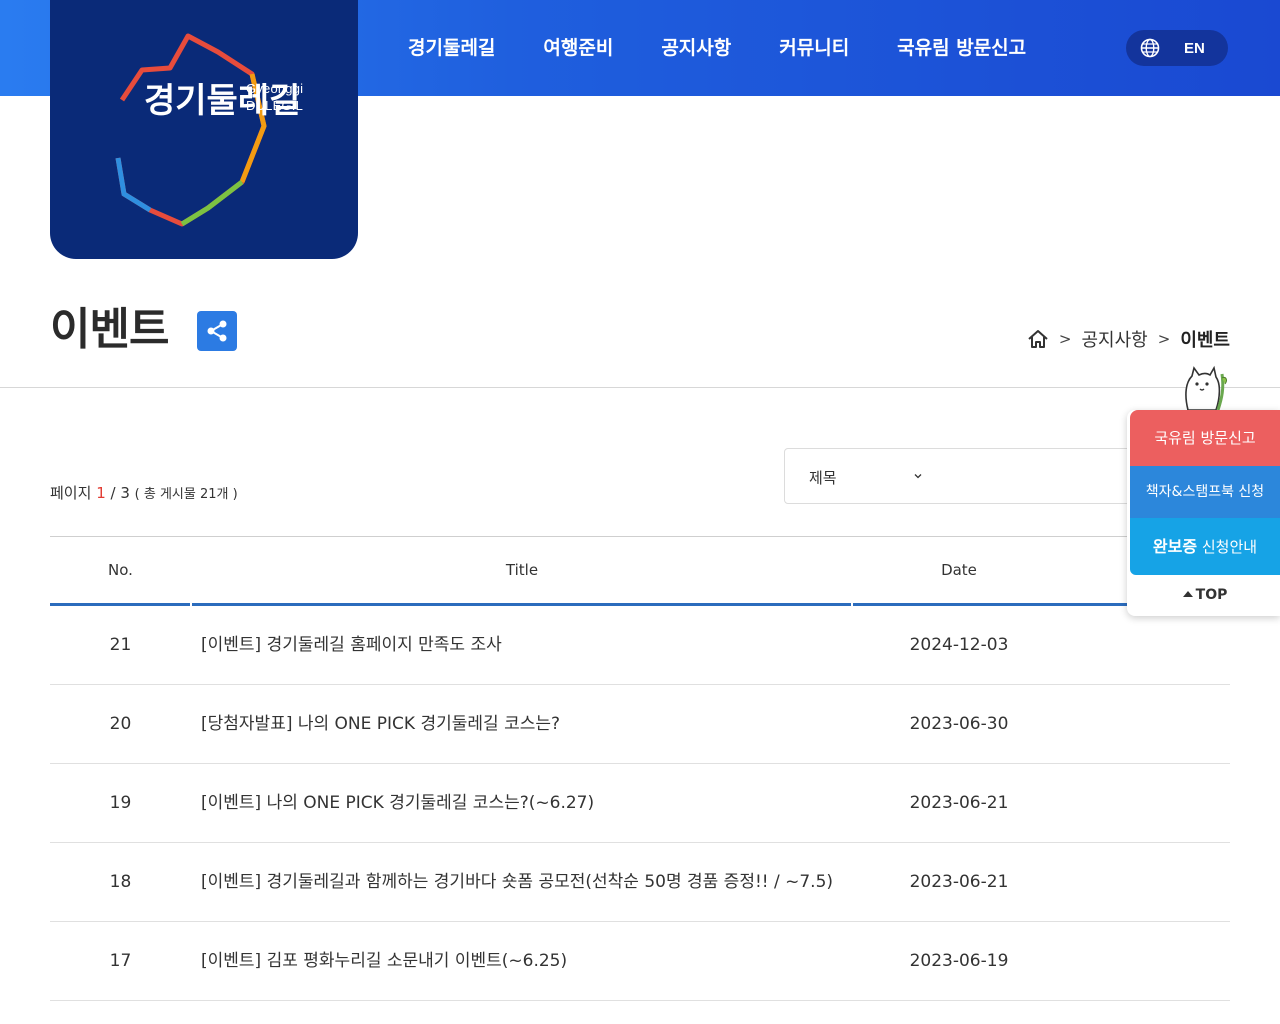 The image size is (1280, 1024). Describe the element at coordinates (959, 724) in the screenshot. I see `row-date: 2023-06-30` at that location.